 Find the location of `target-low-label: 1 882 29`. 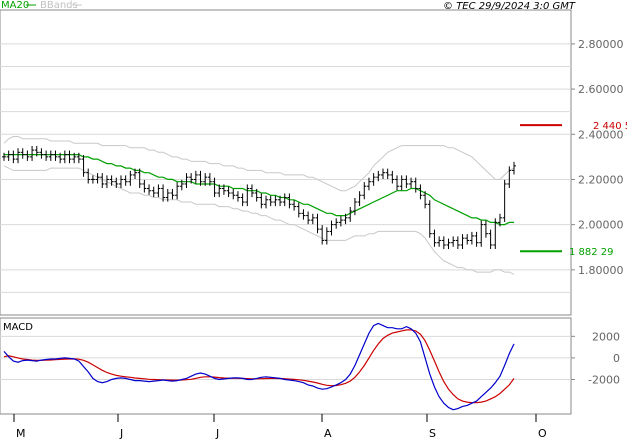

target-low-label: 1 882 29 is located at coordinates (591, 252).